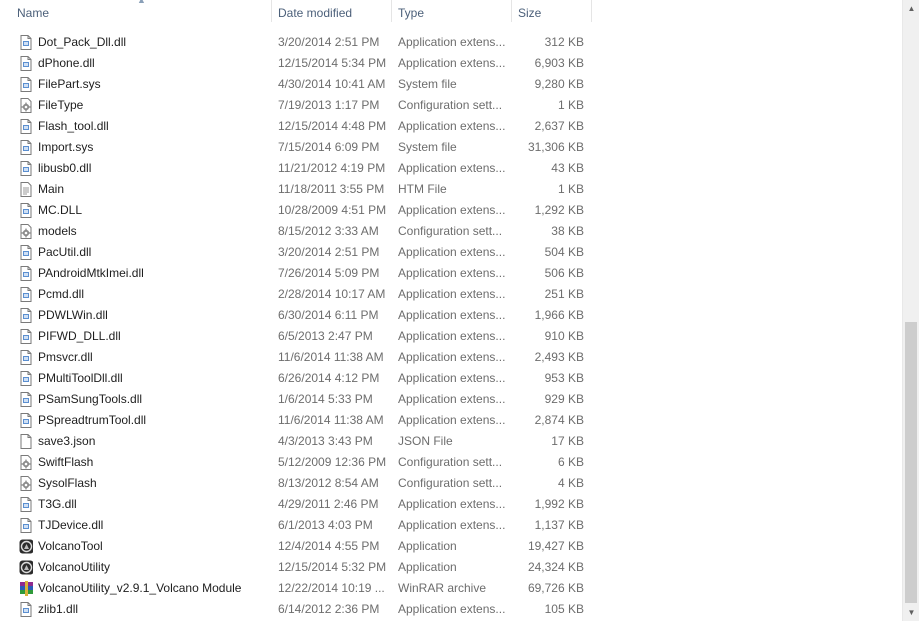 Image resolution: width=919 pixels, height=621 pixels. What do you see at coordinates (73, 126) in the screenshot?
I see `file-name: Flash_tool.dll` at bounding box center [73, 126].